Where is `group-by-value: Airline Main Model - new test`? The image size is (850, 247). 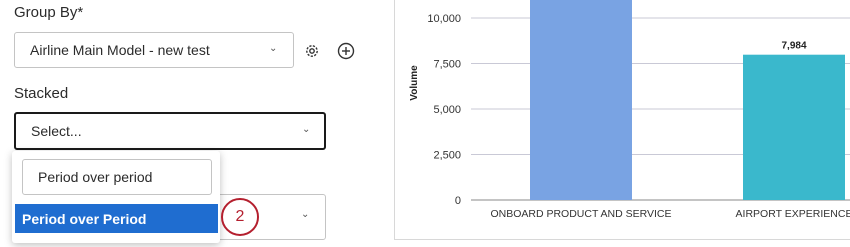 group-by-value: Airline Main Model - new test is located at coordinates (120, 50).